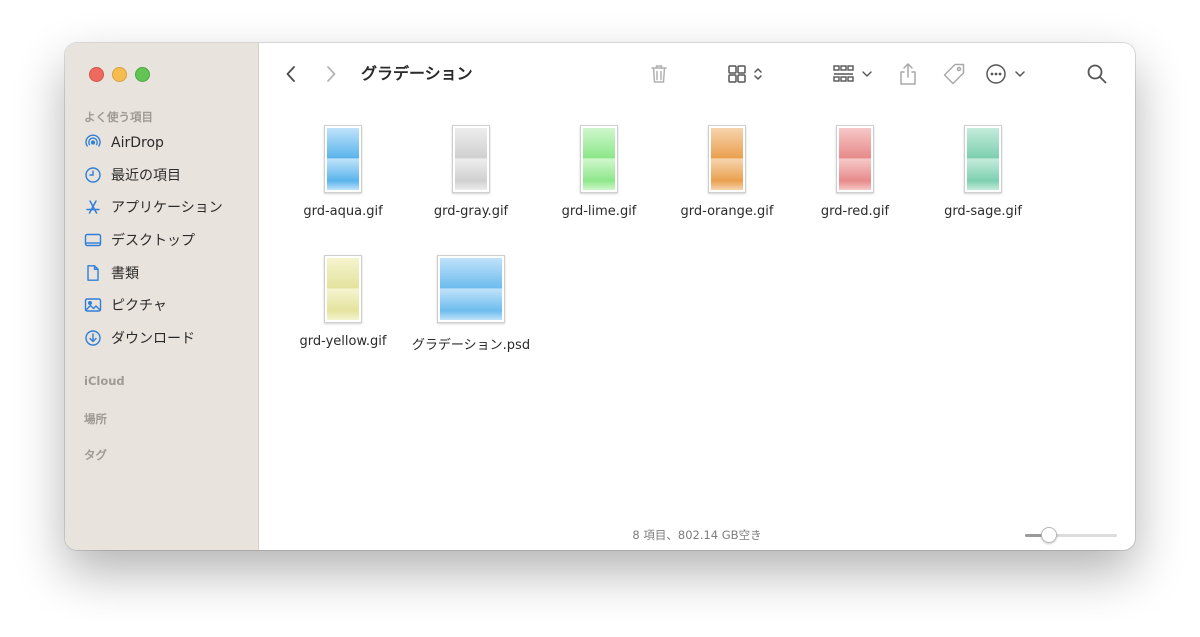 The width and height of the screenshot is (1200, 637). I want to click on sidebar-item-desktop: デスクトップ, so click(166, 240).